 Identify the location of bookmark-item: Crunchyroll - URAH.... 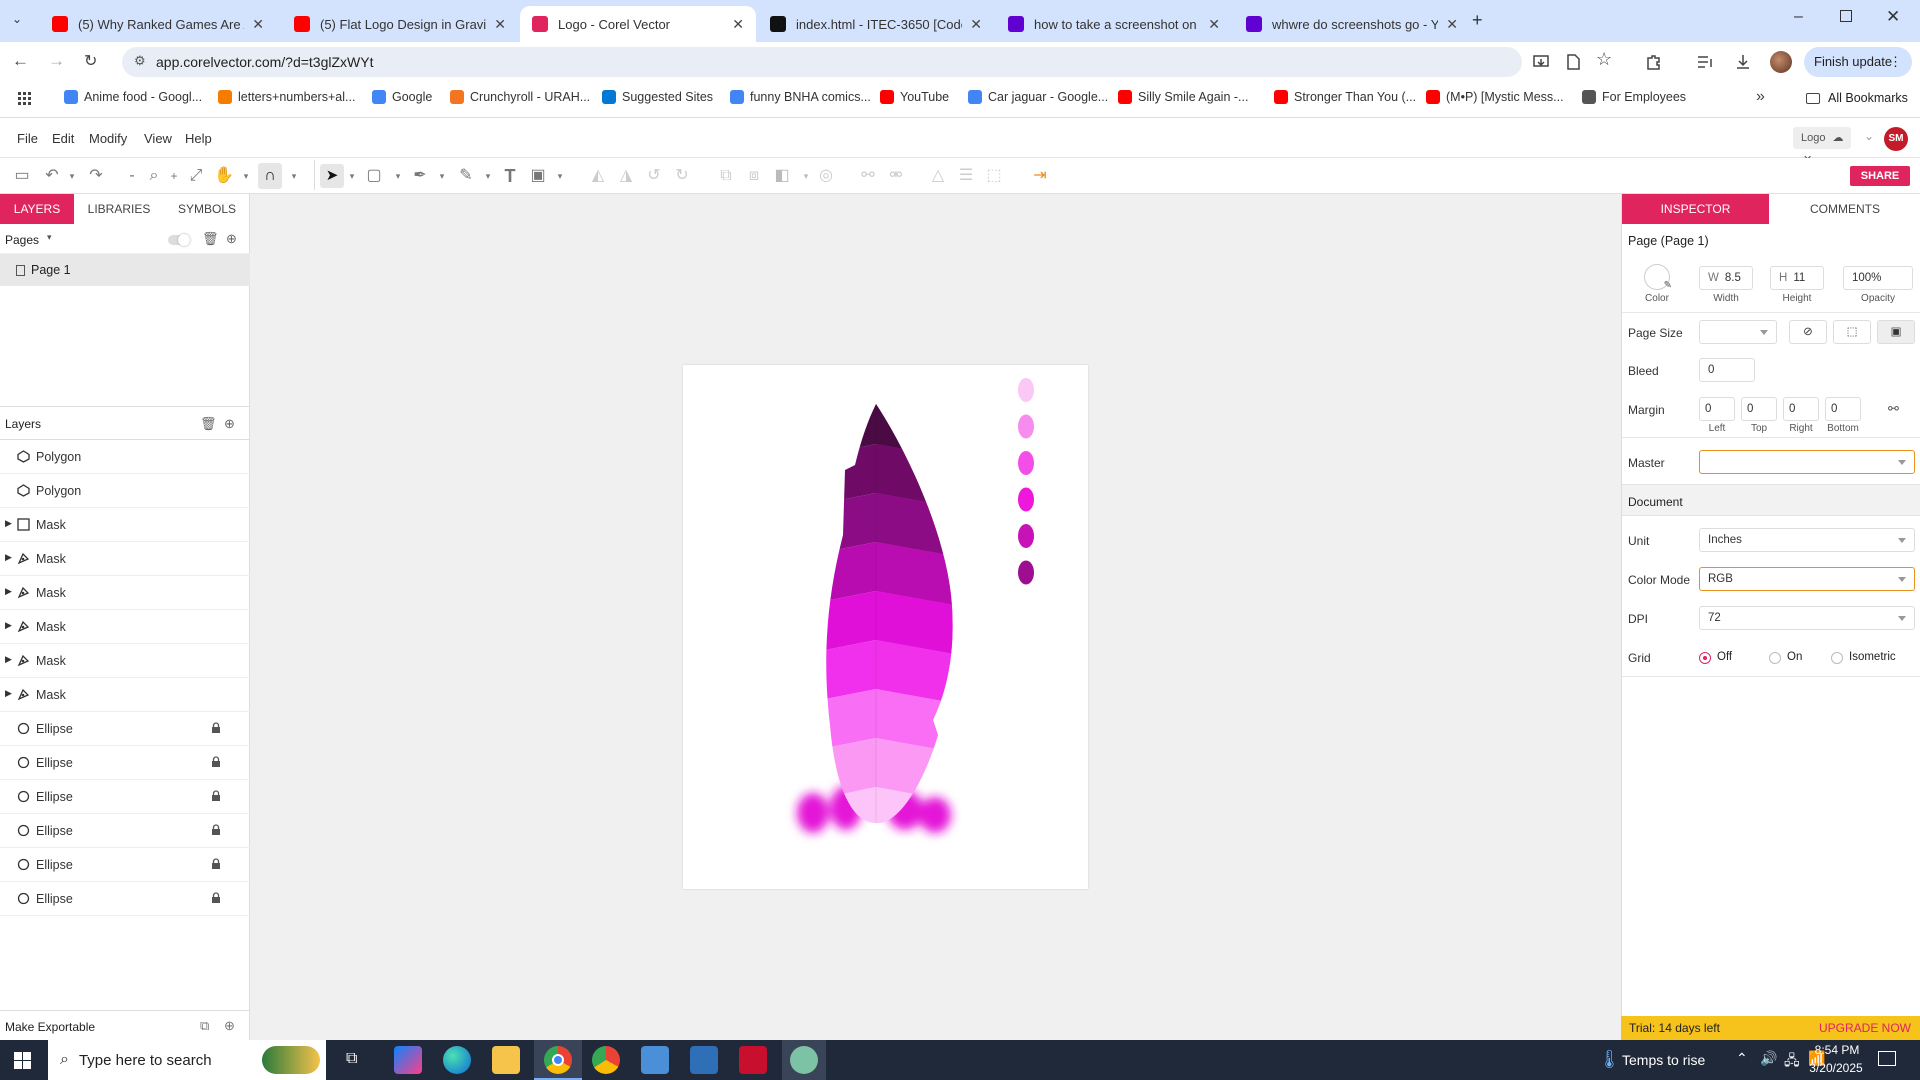
(520, 97).